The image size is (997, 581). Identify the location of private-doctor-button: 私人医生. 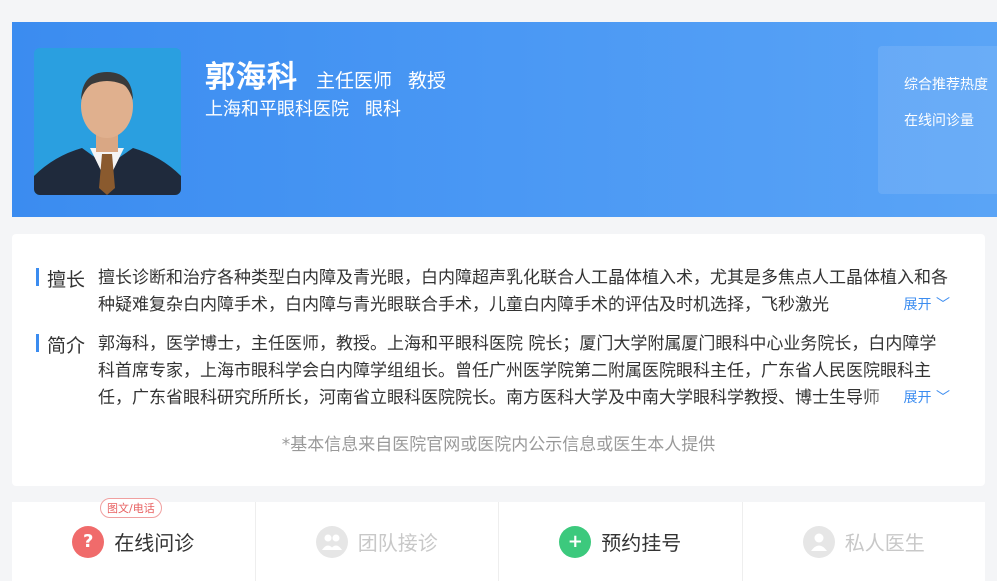
(864, 541).